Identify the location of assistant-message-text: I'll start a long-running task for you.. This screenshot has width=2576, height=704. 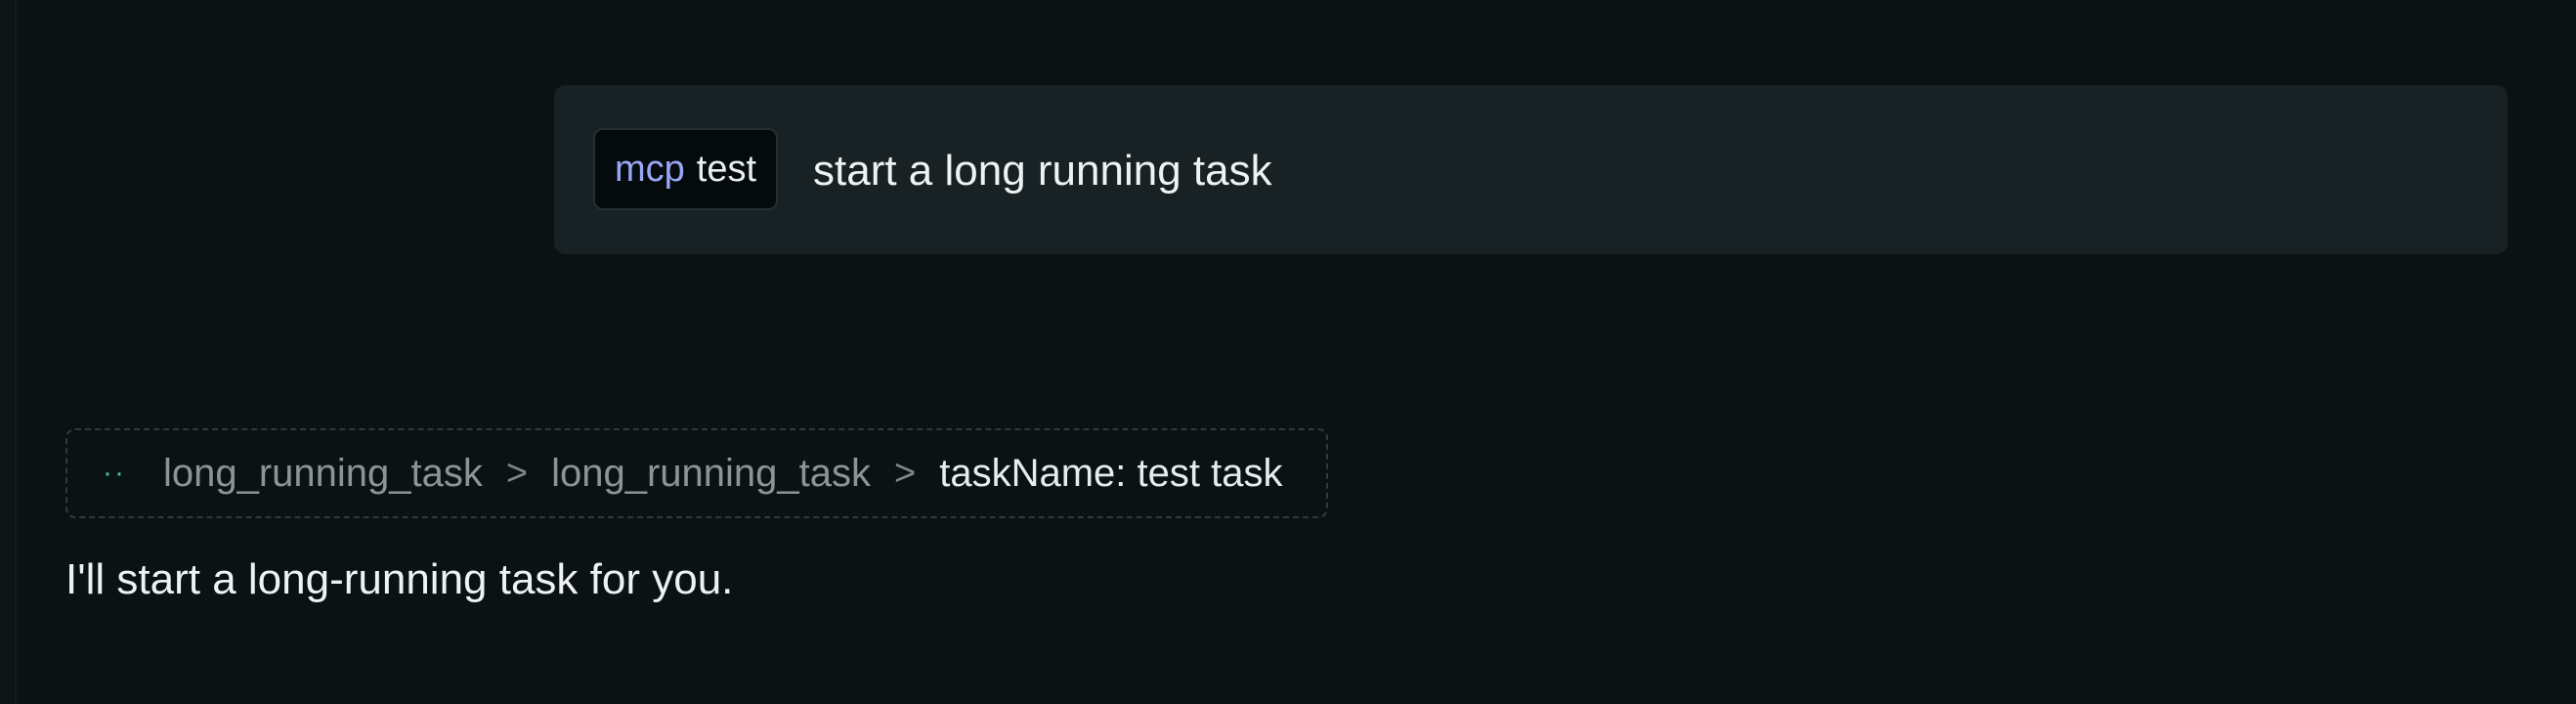
(399, 579).